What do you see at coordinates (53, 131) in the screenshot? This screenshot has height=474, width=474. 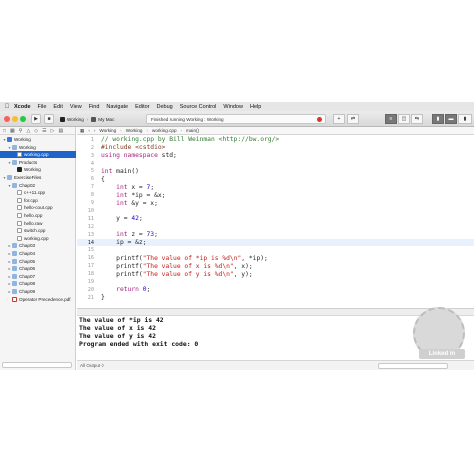 I see `breakpoint-icon: ▷` at bounding box center [53, 131].